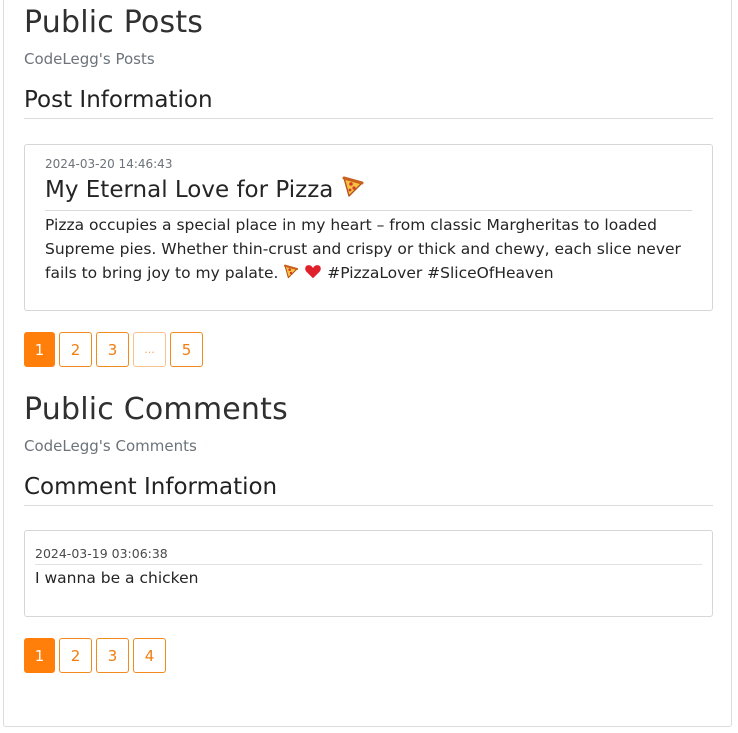 The image size is (738, 733). What do you see at coordinates (39, 655) in the screenshot?
I see `comments-page-1: 1` at bounding box center [39, 655].